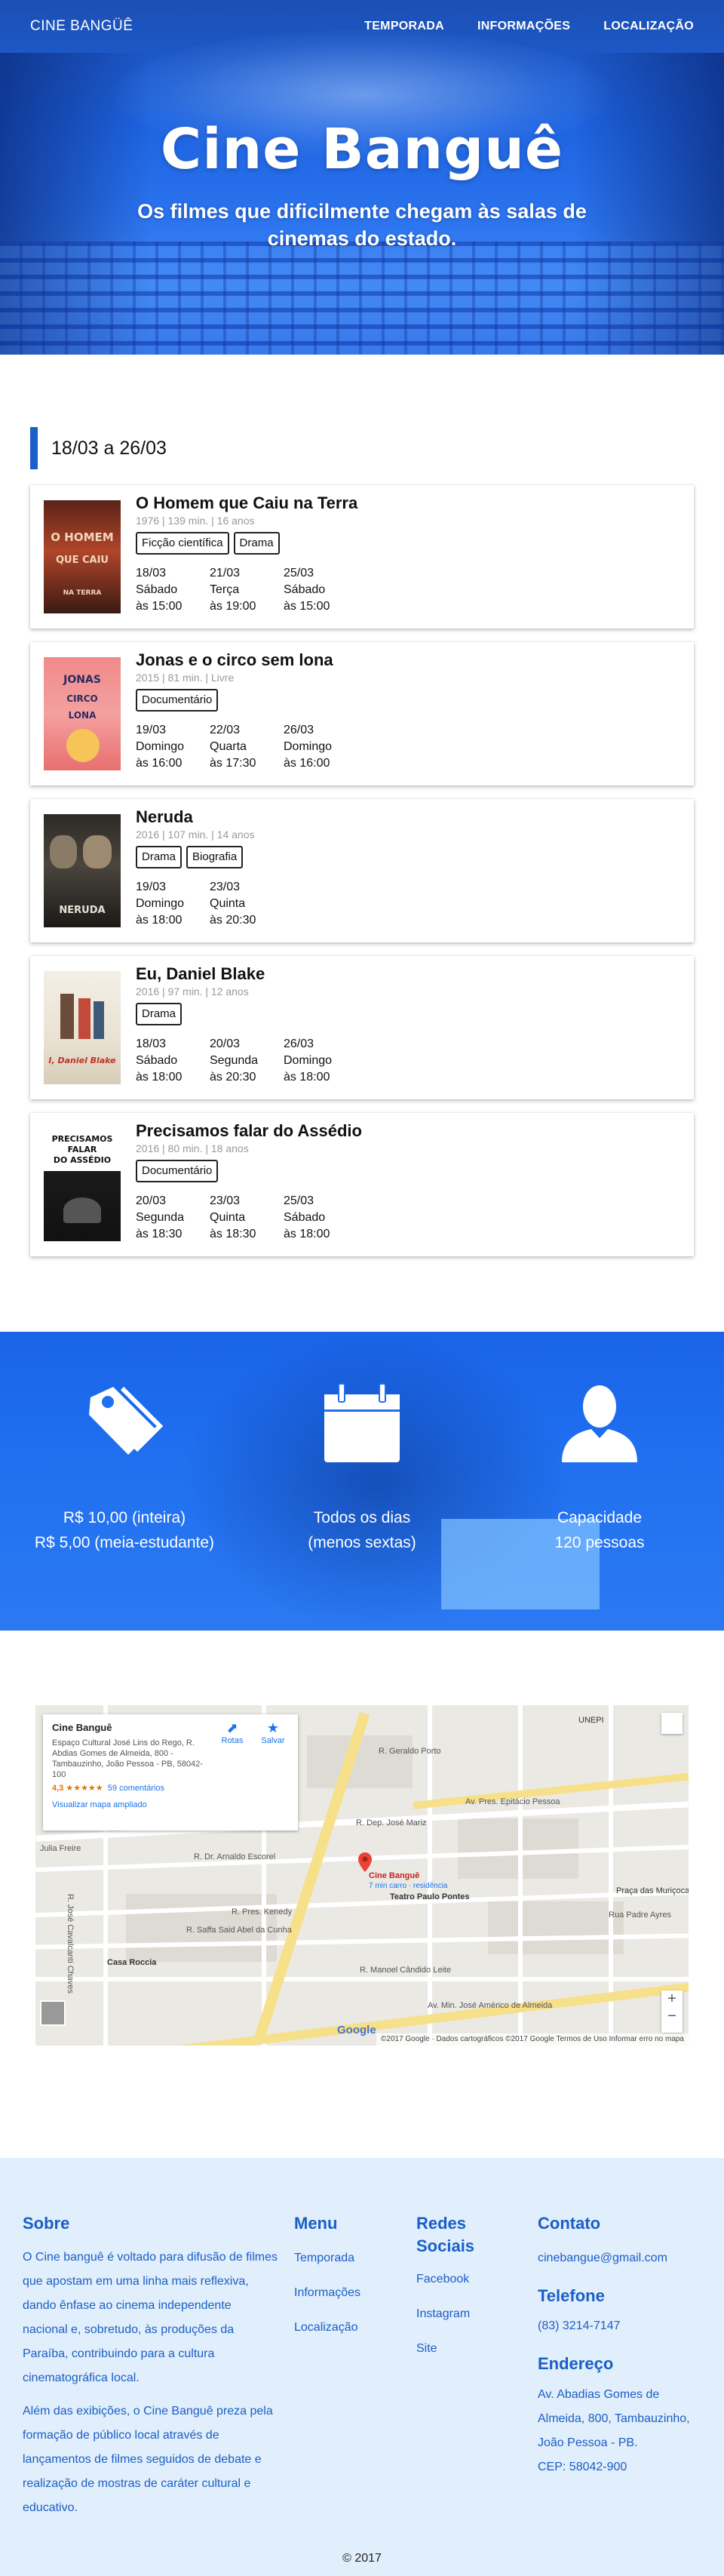  I want to click on footer-cep: CEP: 58042-900, so click(582, 2467).